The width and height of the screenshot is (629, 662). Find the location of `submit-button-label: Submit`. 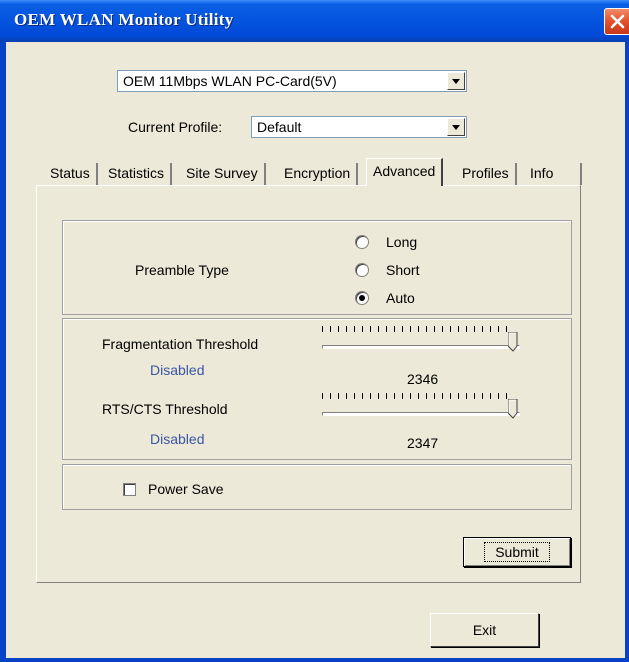

submit-button-label: Submit is located at coordinates (517, 552).